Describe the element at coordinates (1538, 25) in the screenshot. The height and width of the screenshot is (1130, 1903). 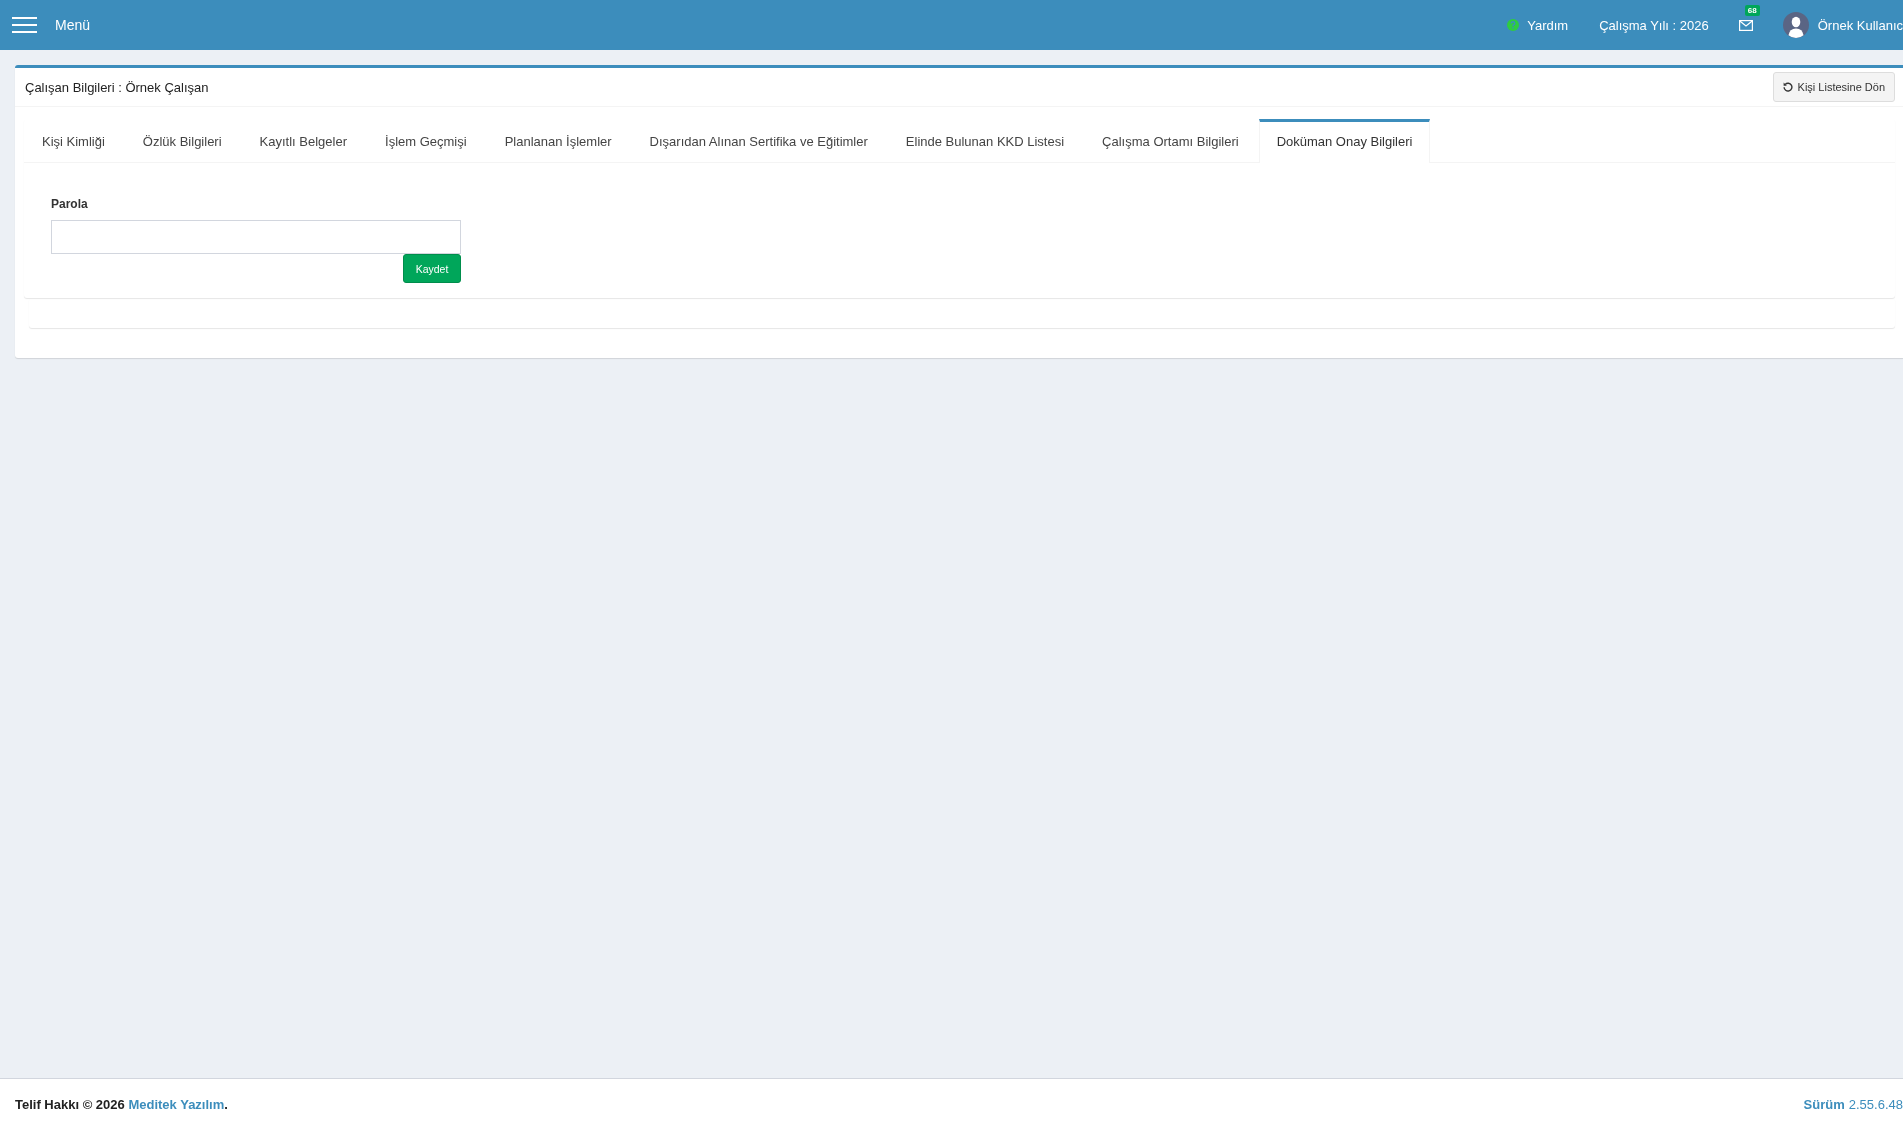
I see `help-link: Yardım` at that location.